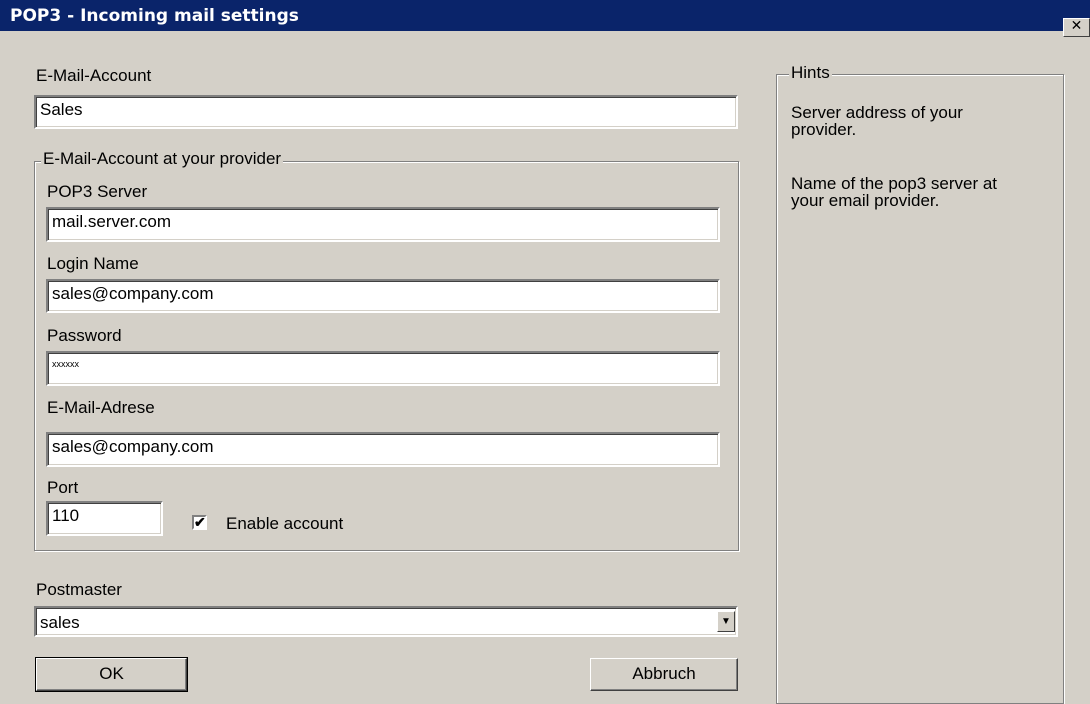  I want to click on cancel-button: Abbruch, so click(664, 674).